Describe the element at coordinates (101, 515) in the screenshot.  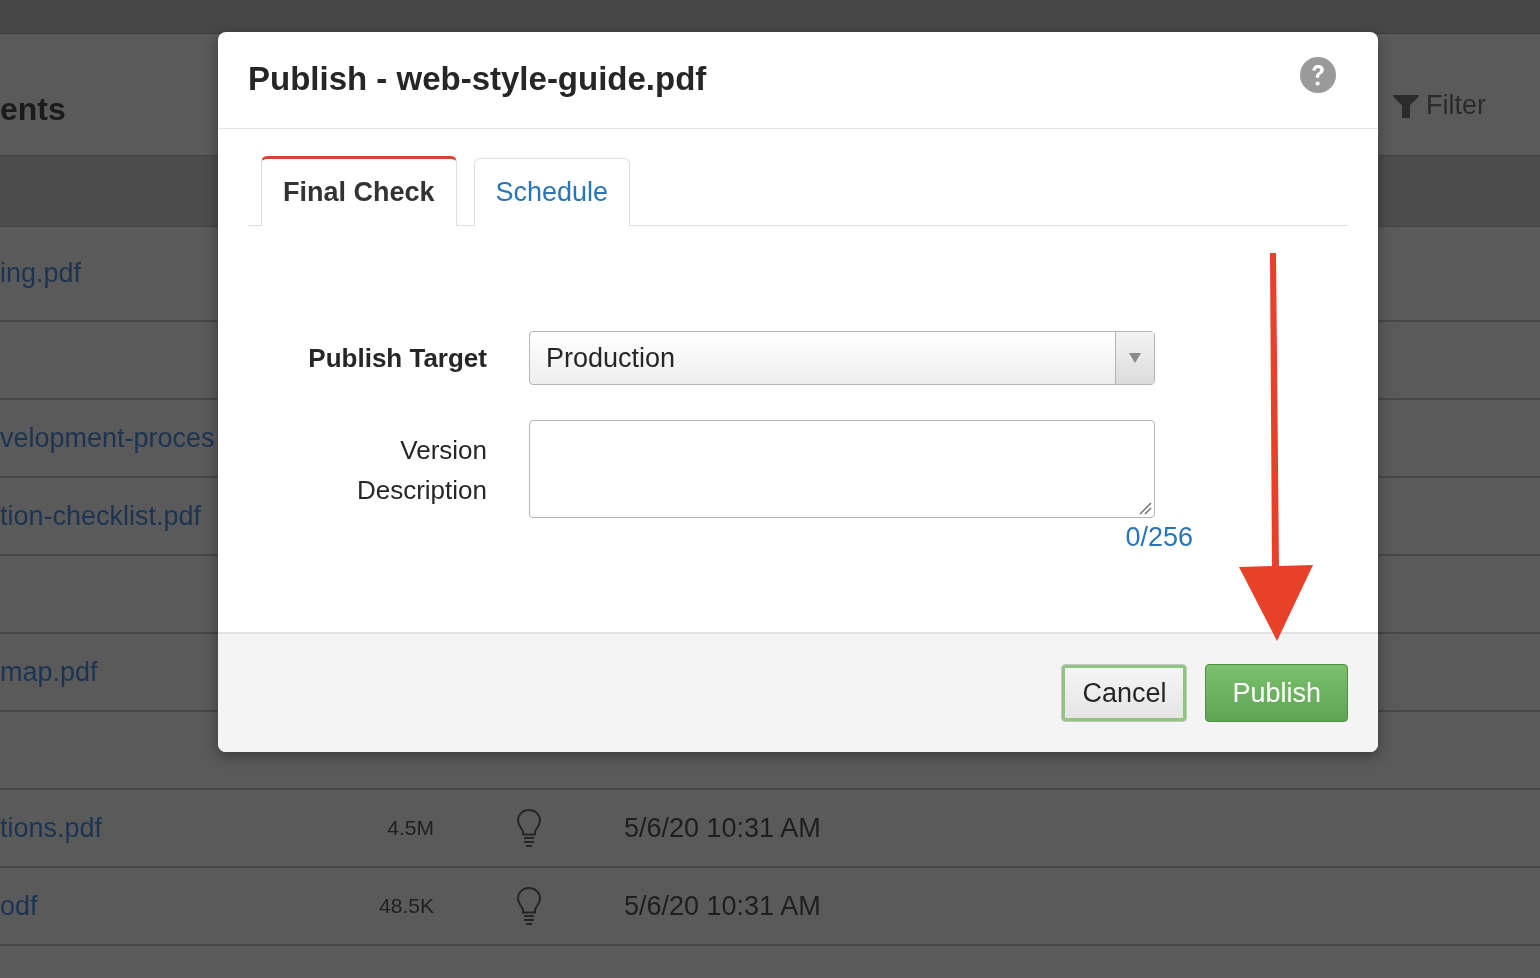
I see `file-link: tion-checklist.pdf` at that location.